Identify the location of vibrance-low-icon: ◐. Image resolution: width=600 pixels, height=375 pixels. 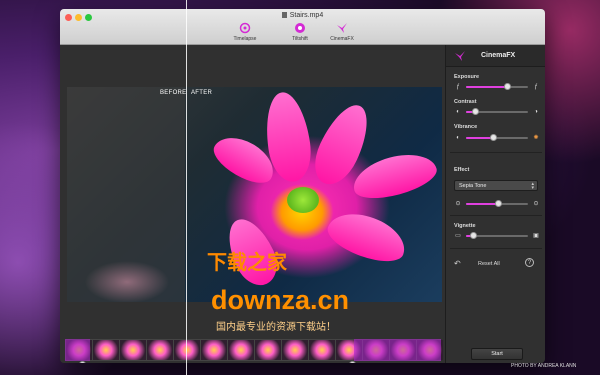
(458, 138).